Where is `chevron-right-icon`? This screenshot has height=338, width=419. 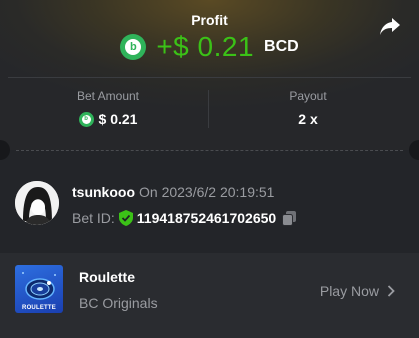
chevron-right-icon is located at coordinates (391, 291).